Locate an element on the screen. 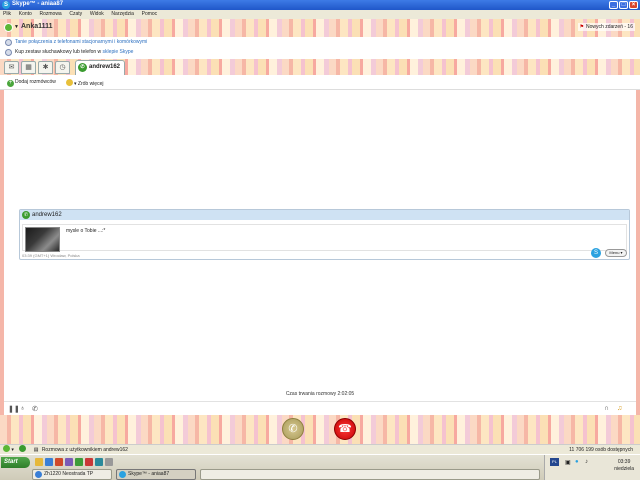  tab-call: ✆ andrew162 is located at coordinates (100, 67).